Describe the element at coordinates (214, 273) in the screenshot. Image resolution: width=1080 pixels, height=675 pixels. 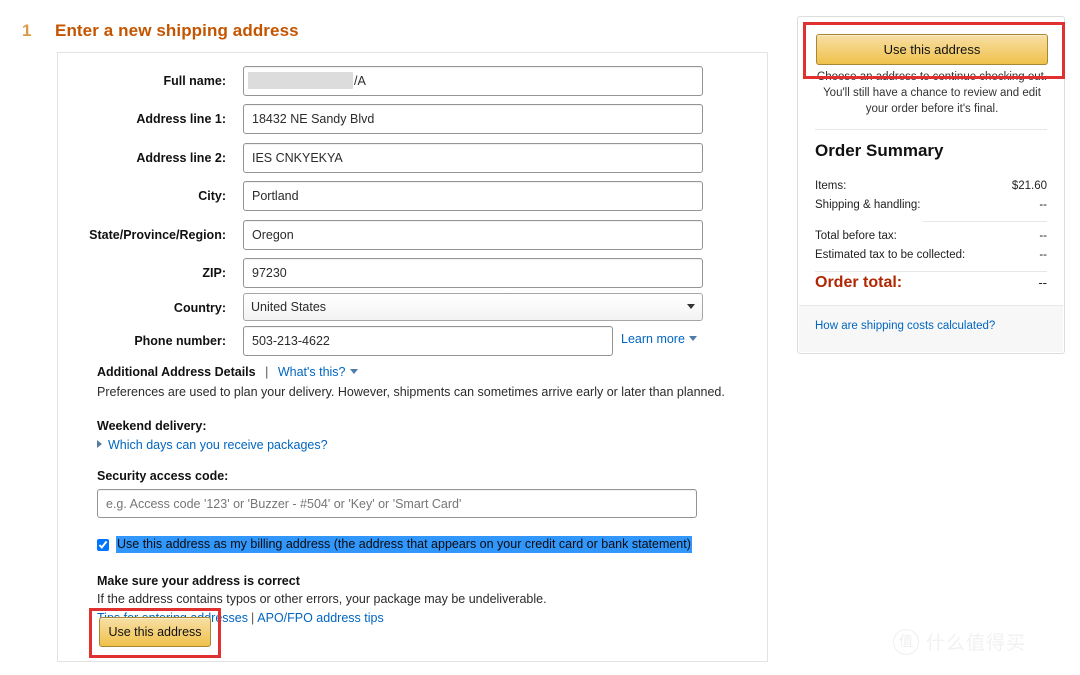
I see `label-zip: ZIP:` at that location.